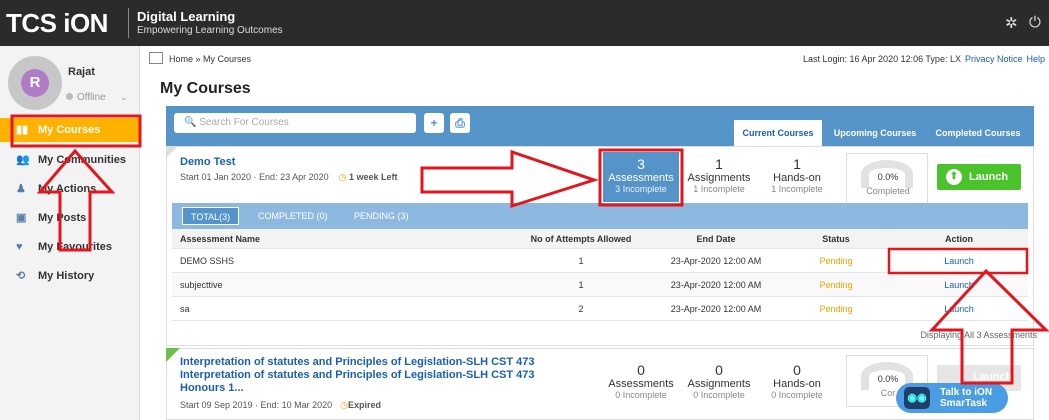 This screenshot has width=1049, height=420. Describe the element at coordinates (581, 261) in the screenshot. I see `attempts-allowed: 1` at that location.